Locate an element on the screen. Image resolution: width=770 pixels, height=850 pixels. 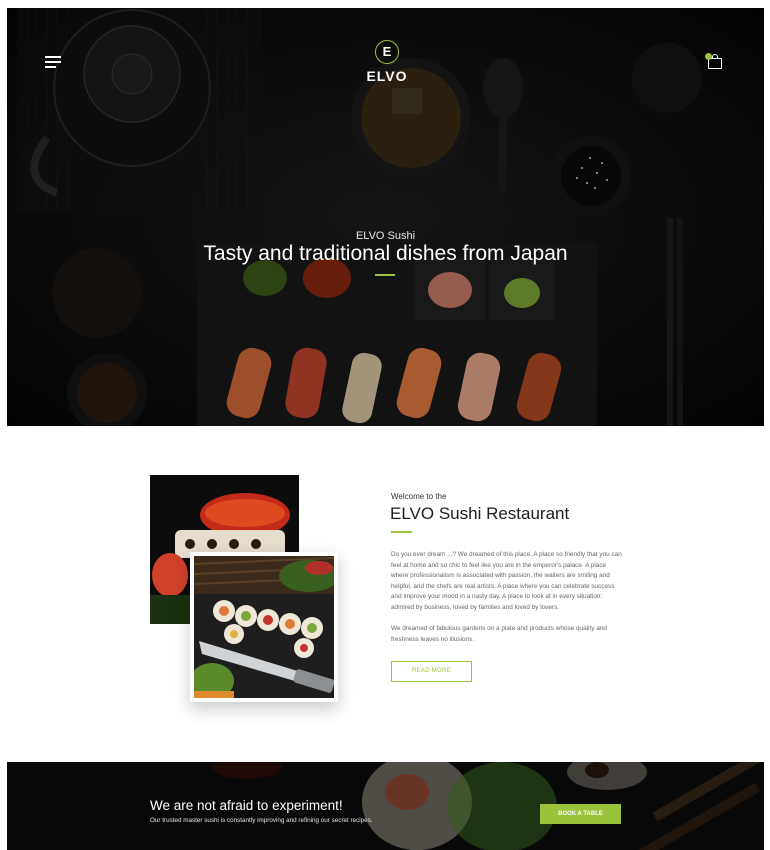
site-logo: E ELVO is located at coordinates (387, 62).